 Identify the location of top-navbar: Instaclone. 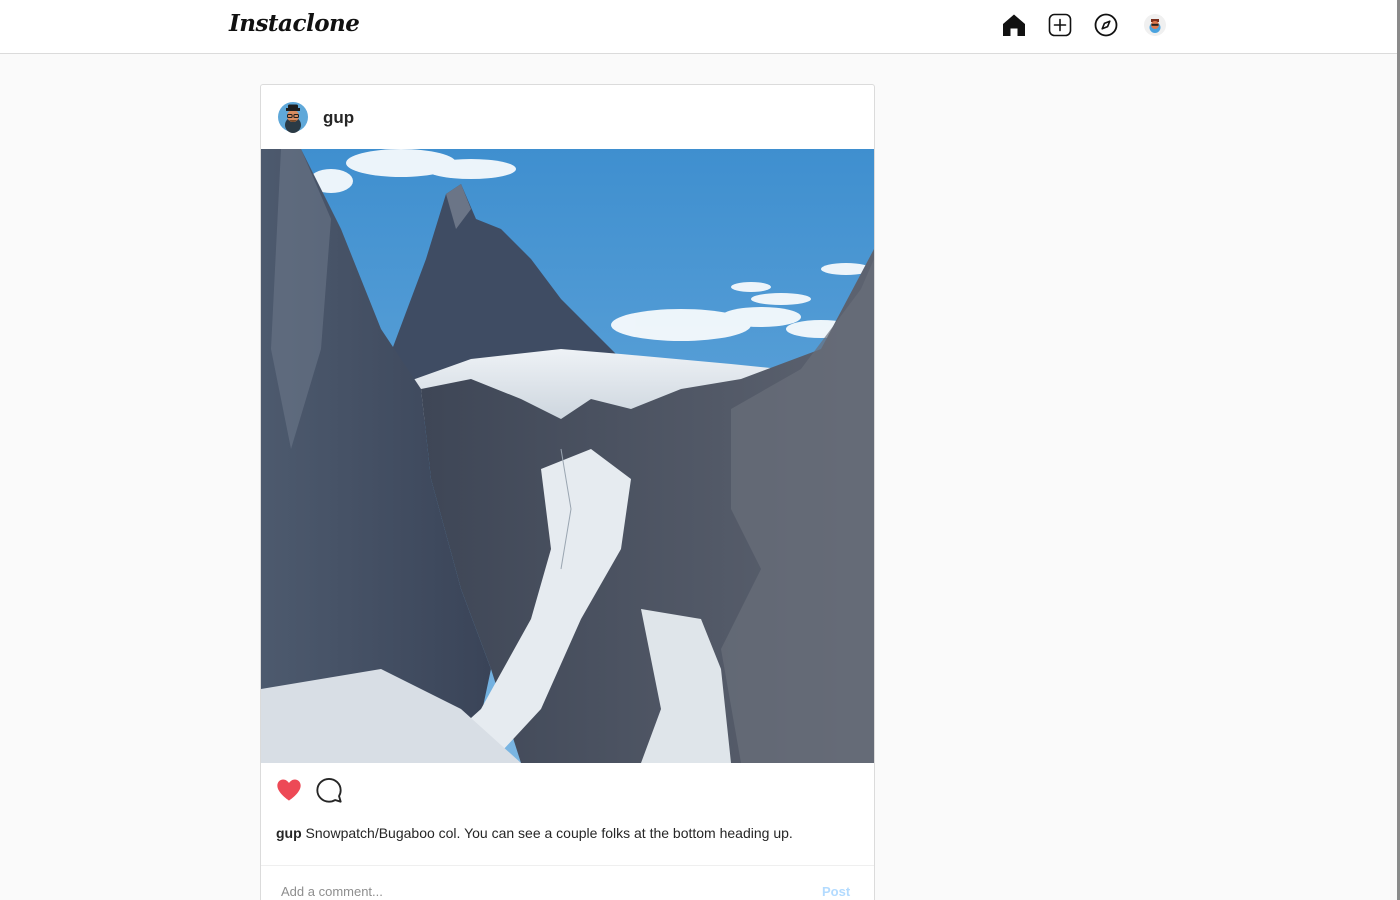
(698, 27).